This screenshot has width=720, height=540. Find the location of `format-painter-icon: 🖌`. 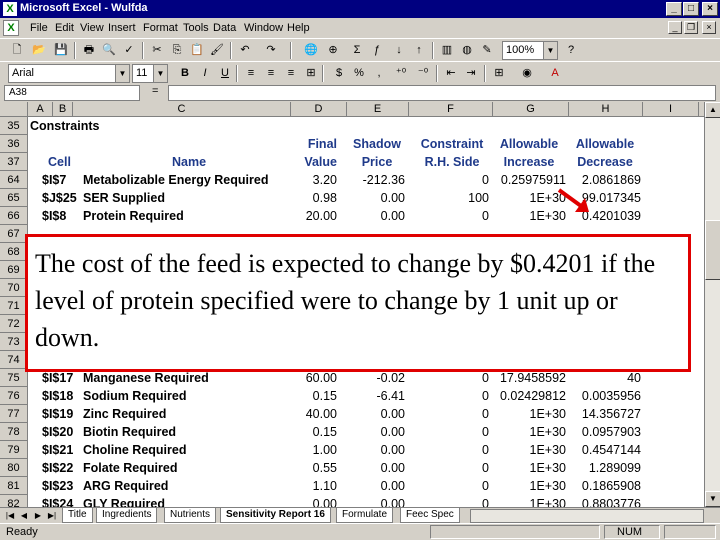

format-painter-icon: 🖌 is located at coordinates (217, 50).